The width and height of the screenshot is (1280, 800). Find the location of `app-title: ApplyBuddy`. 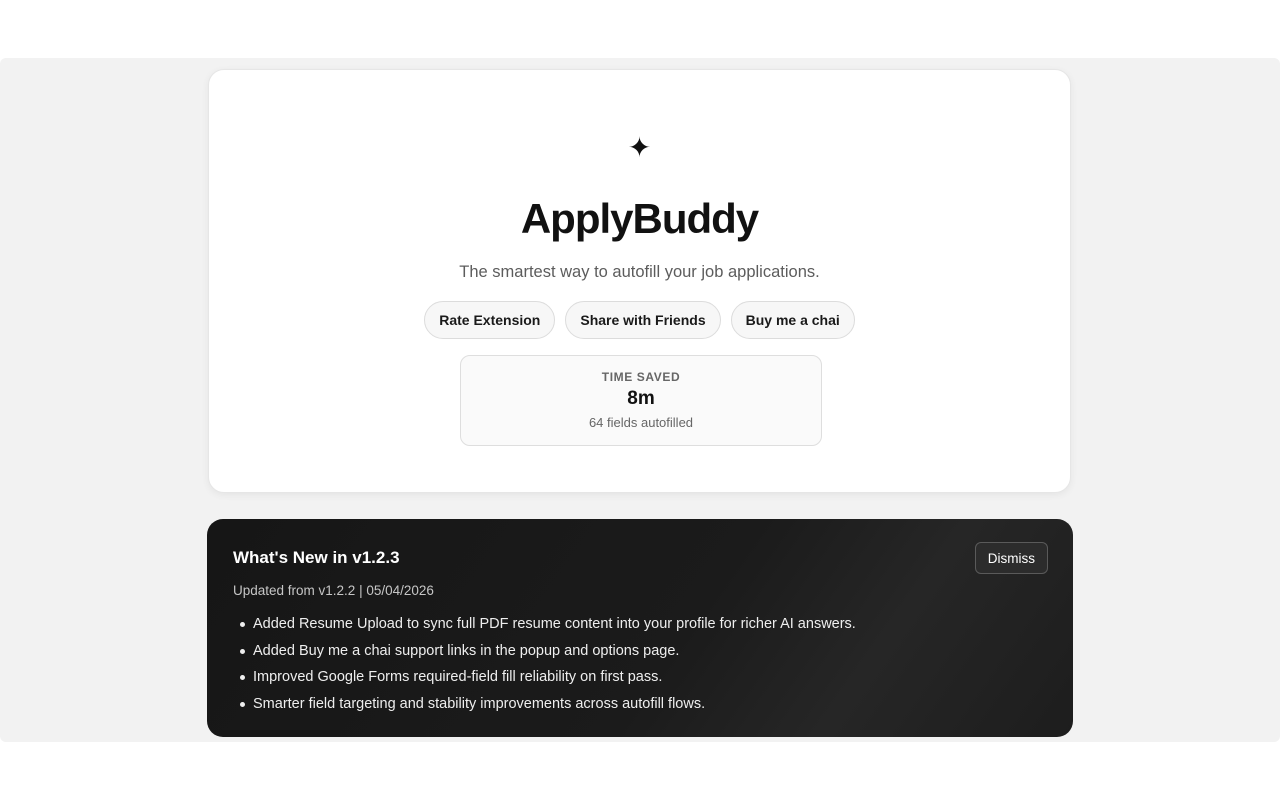

app-title: ApplyBuddy is located at coordinates (639, 218).